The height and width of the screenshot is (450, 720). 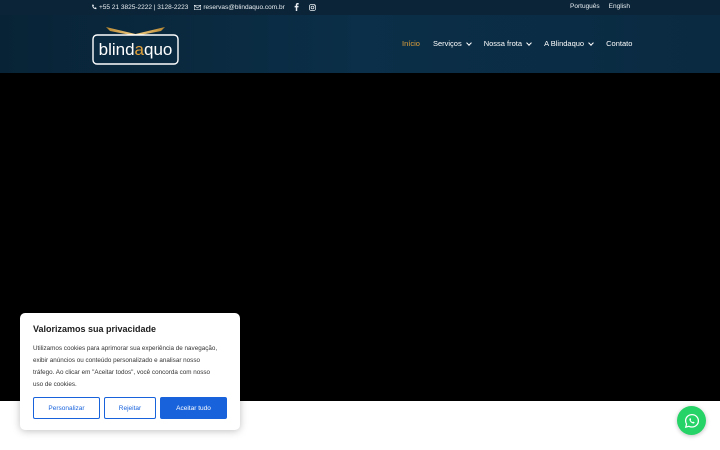 I want to click on accept-all-button: Aceitar tudo, so click(x=193, y=408).